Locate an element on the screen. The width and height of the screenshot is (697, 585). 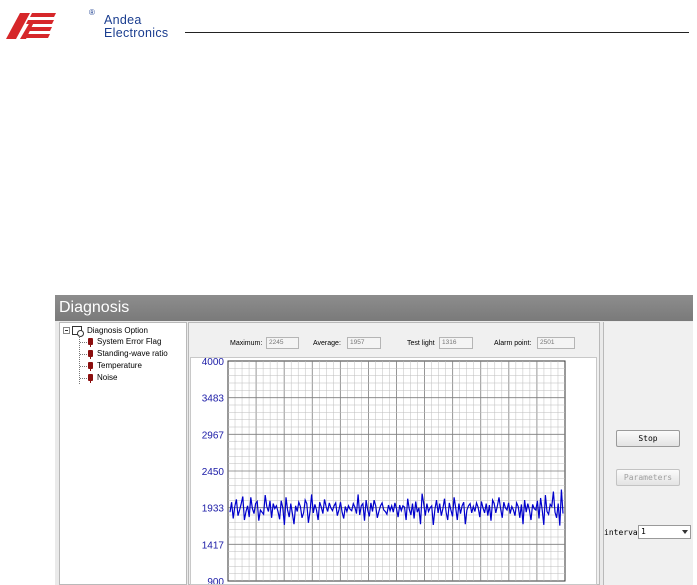
average-value-field: 1957 is located at coordinates (364, 343).